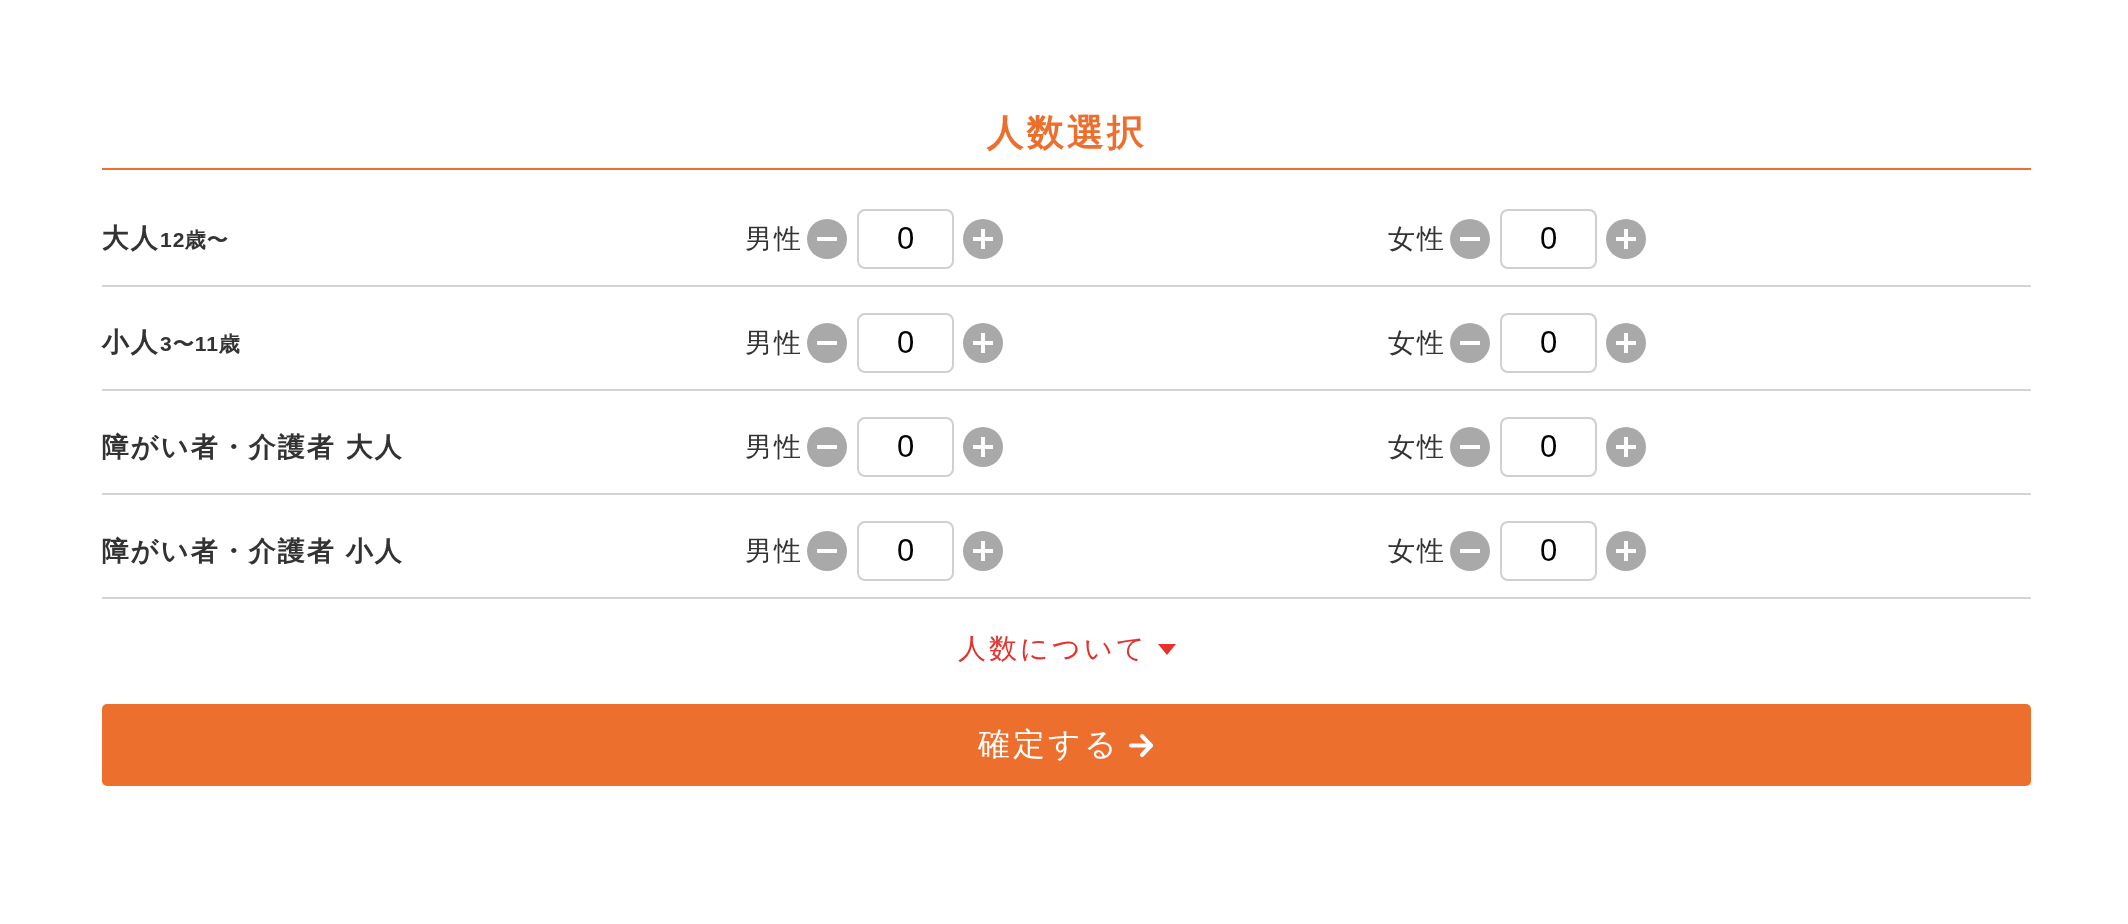 This screenshot has height=924, width=2128. I want to click on arrow-right-icon, so click(1141, 745).